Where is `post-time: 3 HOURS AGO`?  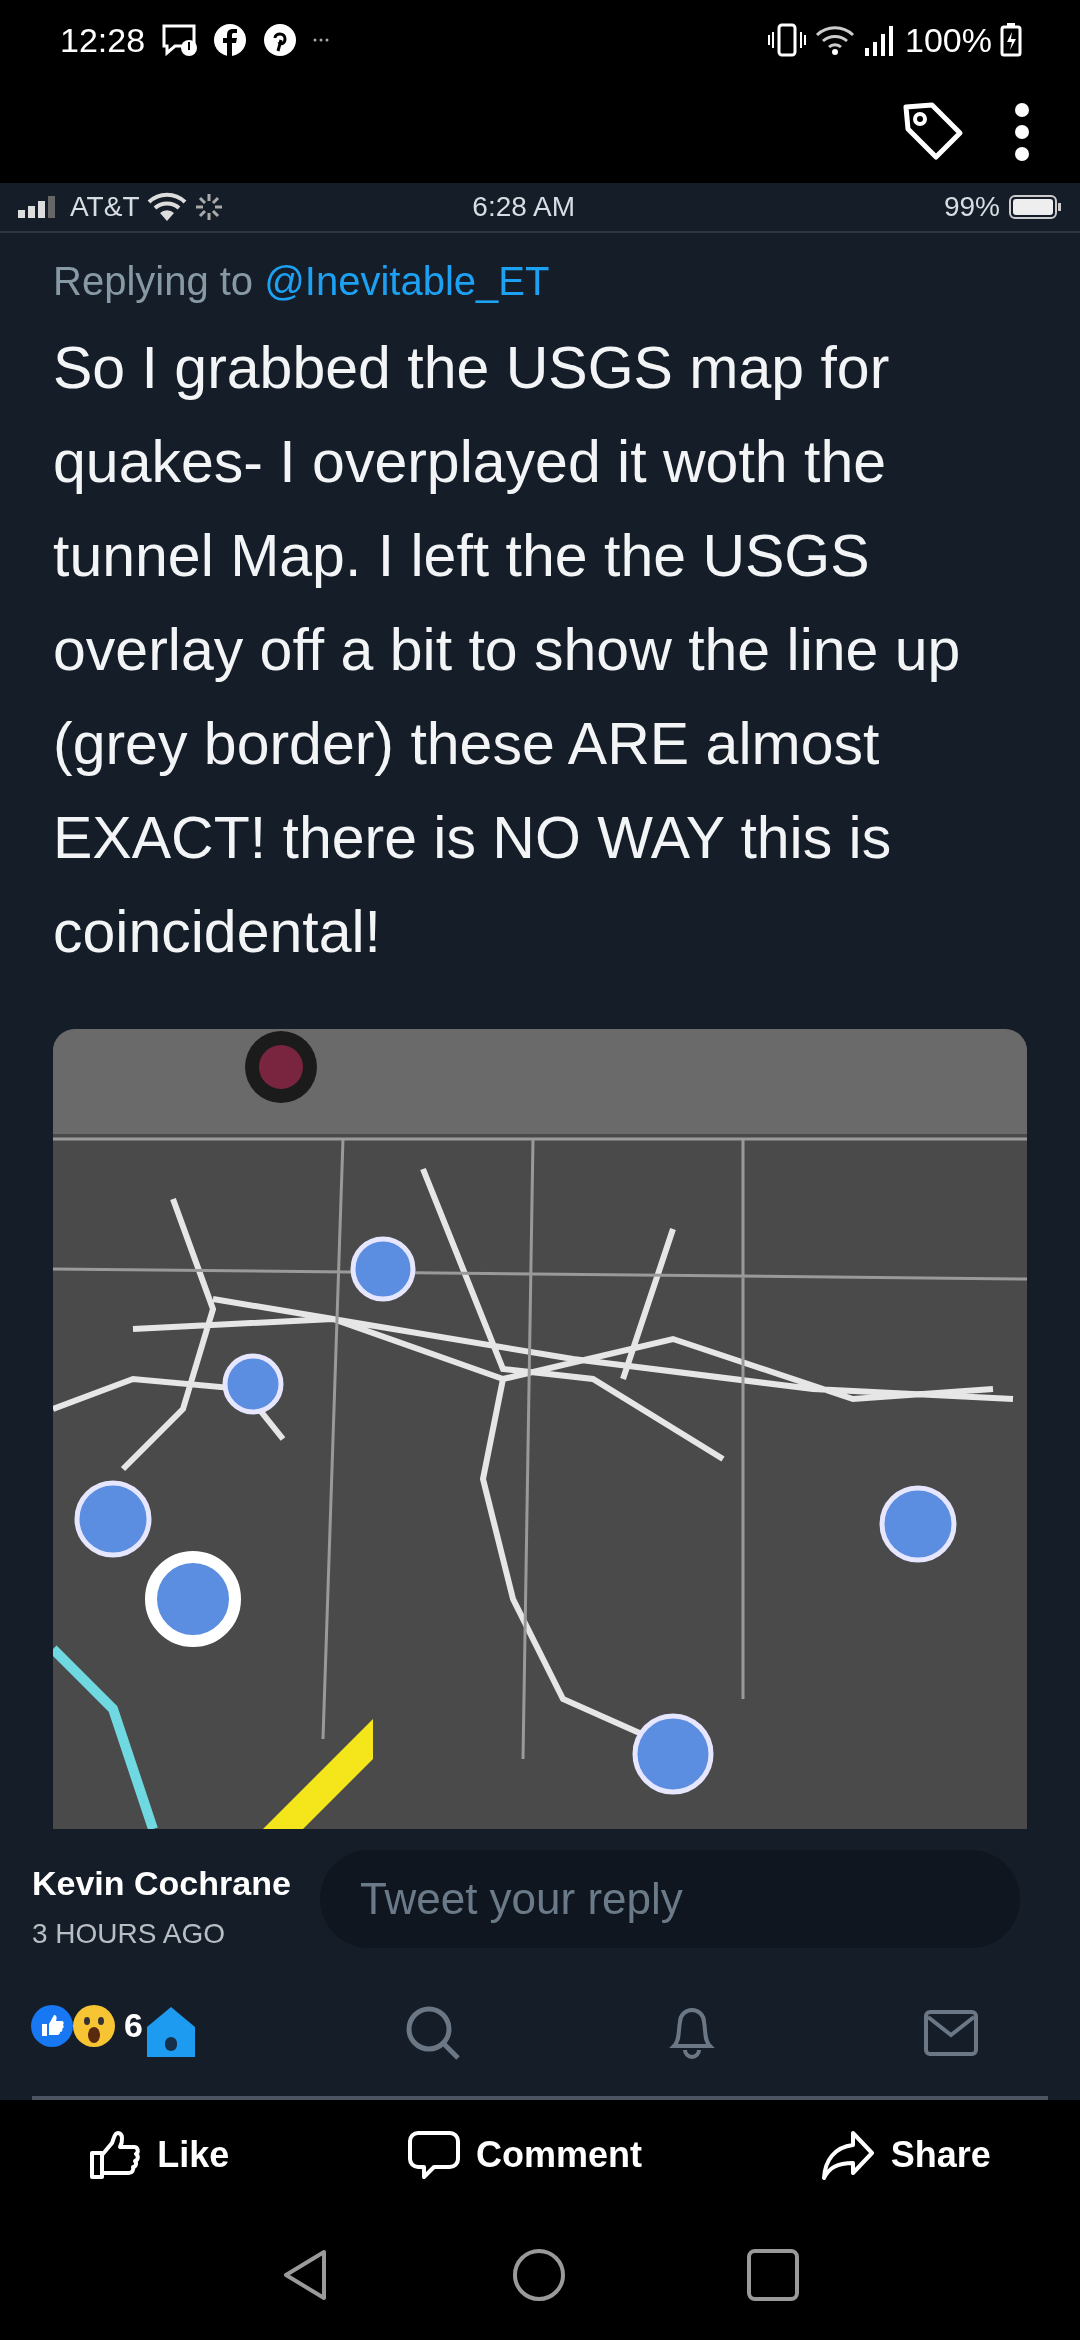 post-time: 3 HOURS AGO is located at coordinates (128, 1934).